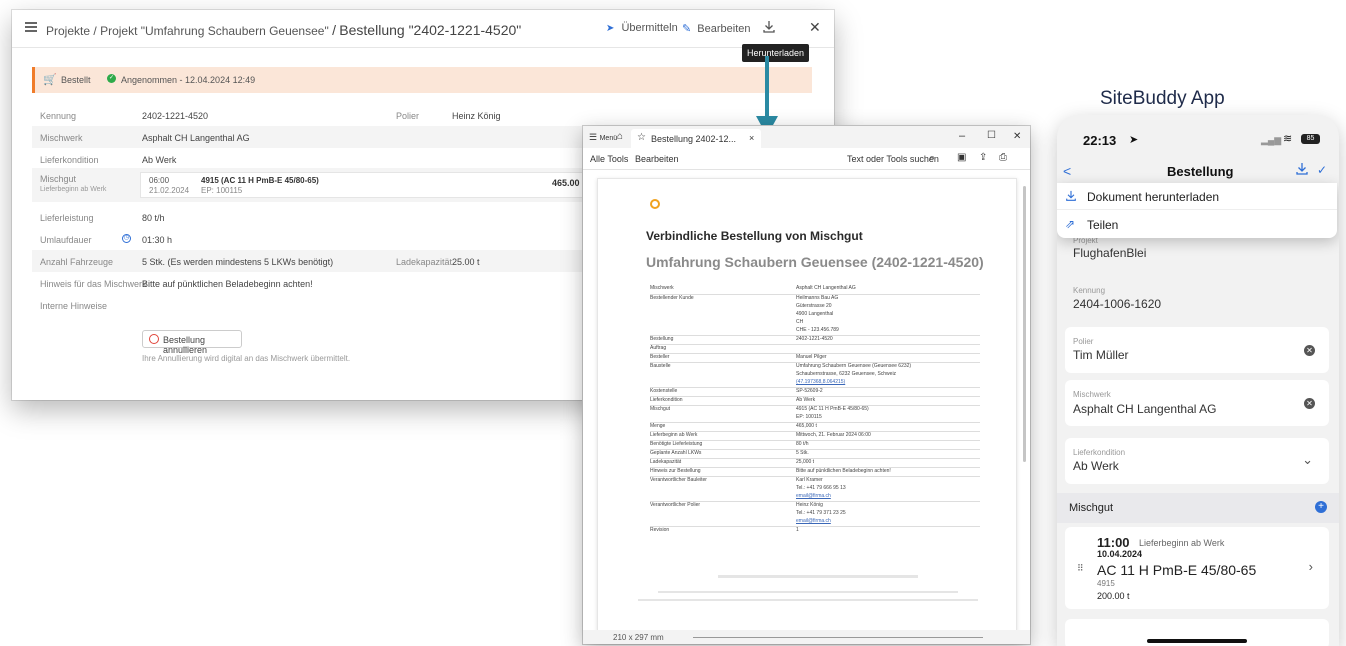  Describe the element at coordinates (961, 157) in the screenshot. I see `save-icon: ▣` at that location.